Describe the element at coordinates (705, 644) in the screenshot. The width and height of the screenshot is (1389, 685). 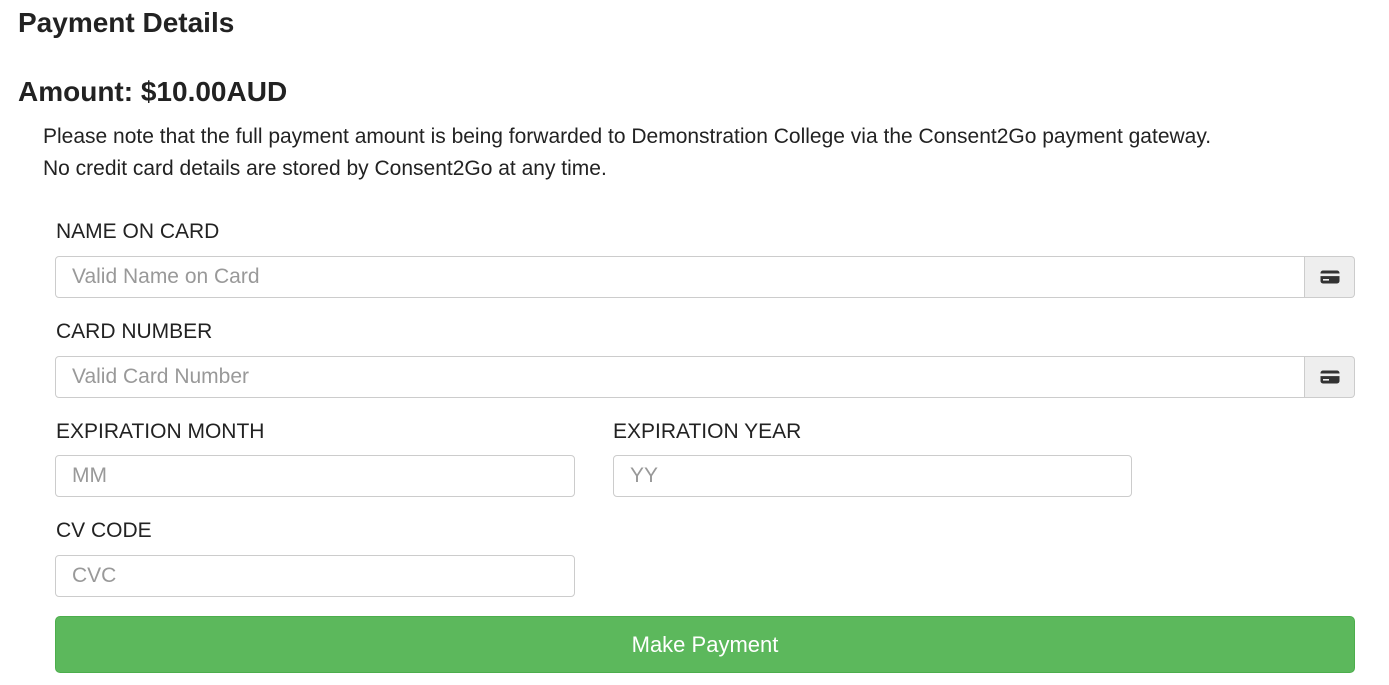
I see `make-payment-button: Make Payment` at that location.